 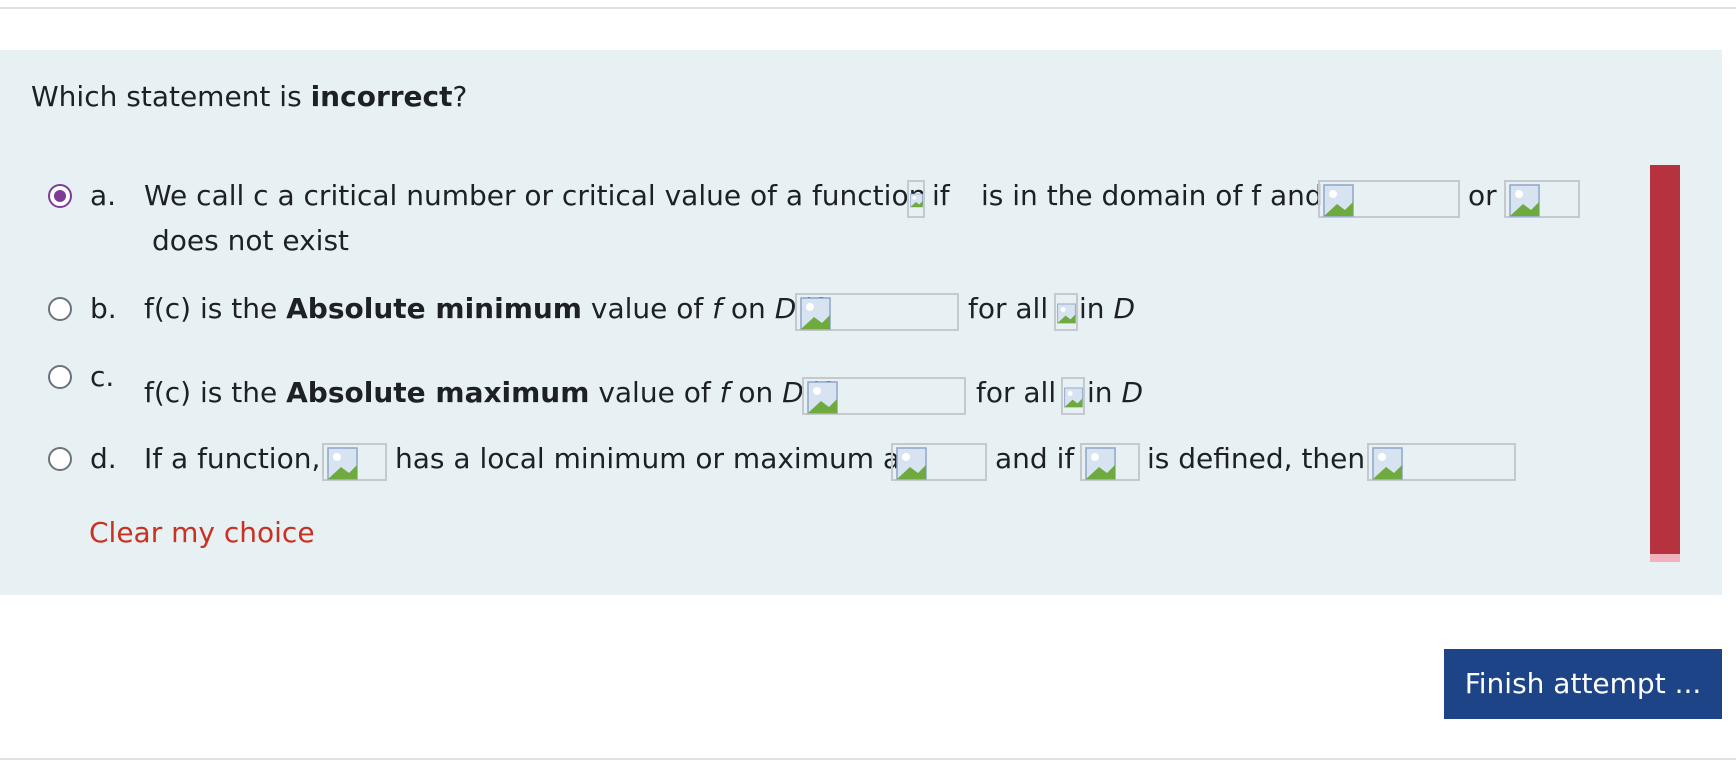 What do you see at coordinates (653, 458) in the screenshot?
I see `option-d-text-2: has a local minimum or maximum at` at bounding box center [653, 458].